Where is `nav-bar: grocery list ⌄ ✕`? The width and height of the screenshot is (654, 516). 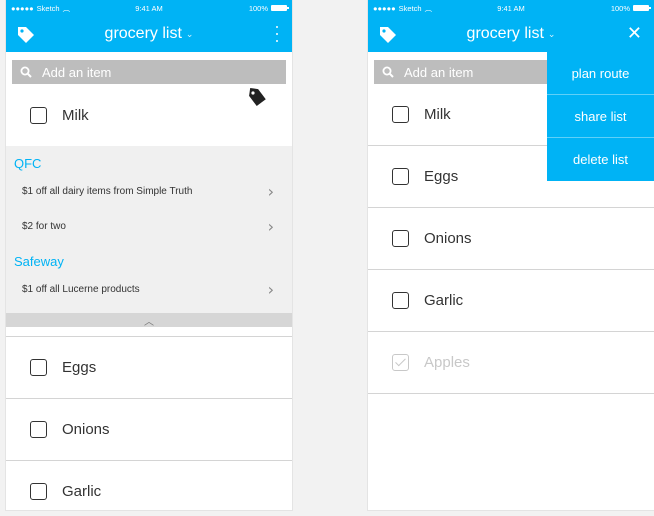
nav-bar: grocery list ⌄ ✕ is located at coordinates (511, 34).